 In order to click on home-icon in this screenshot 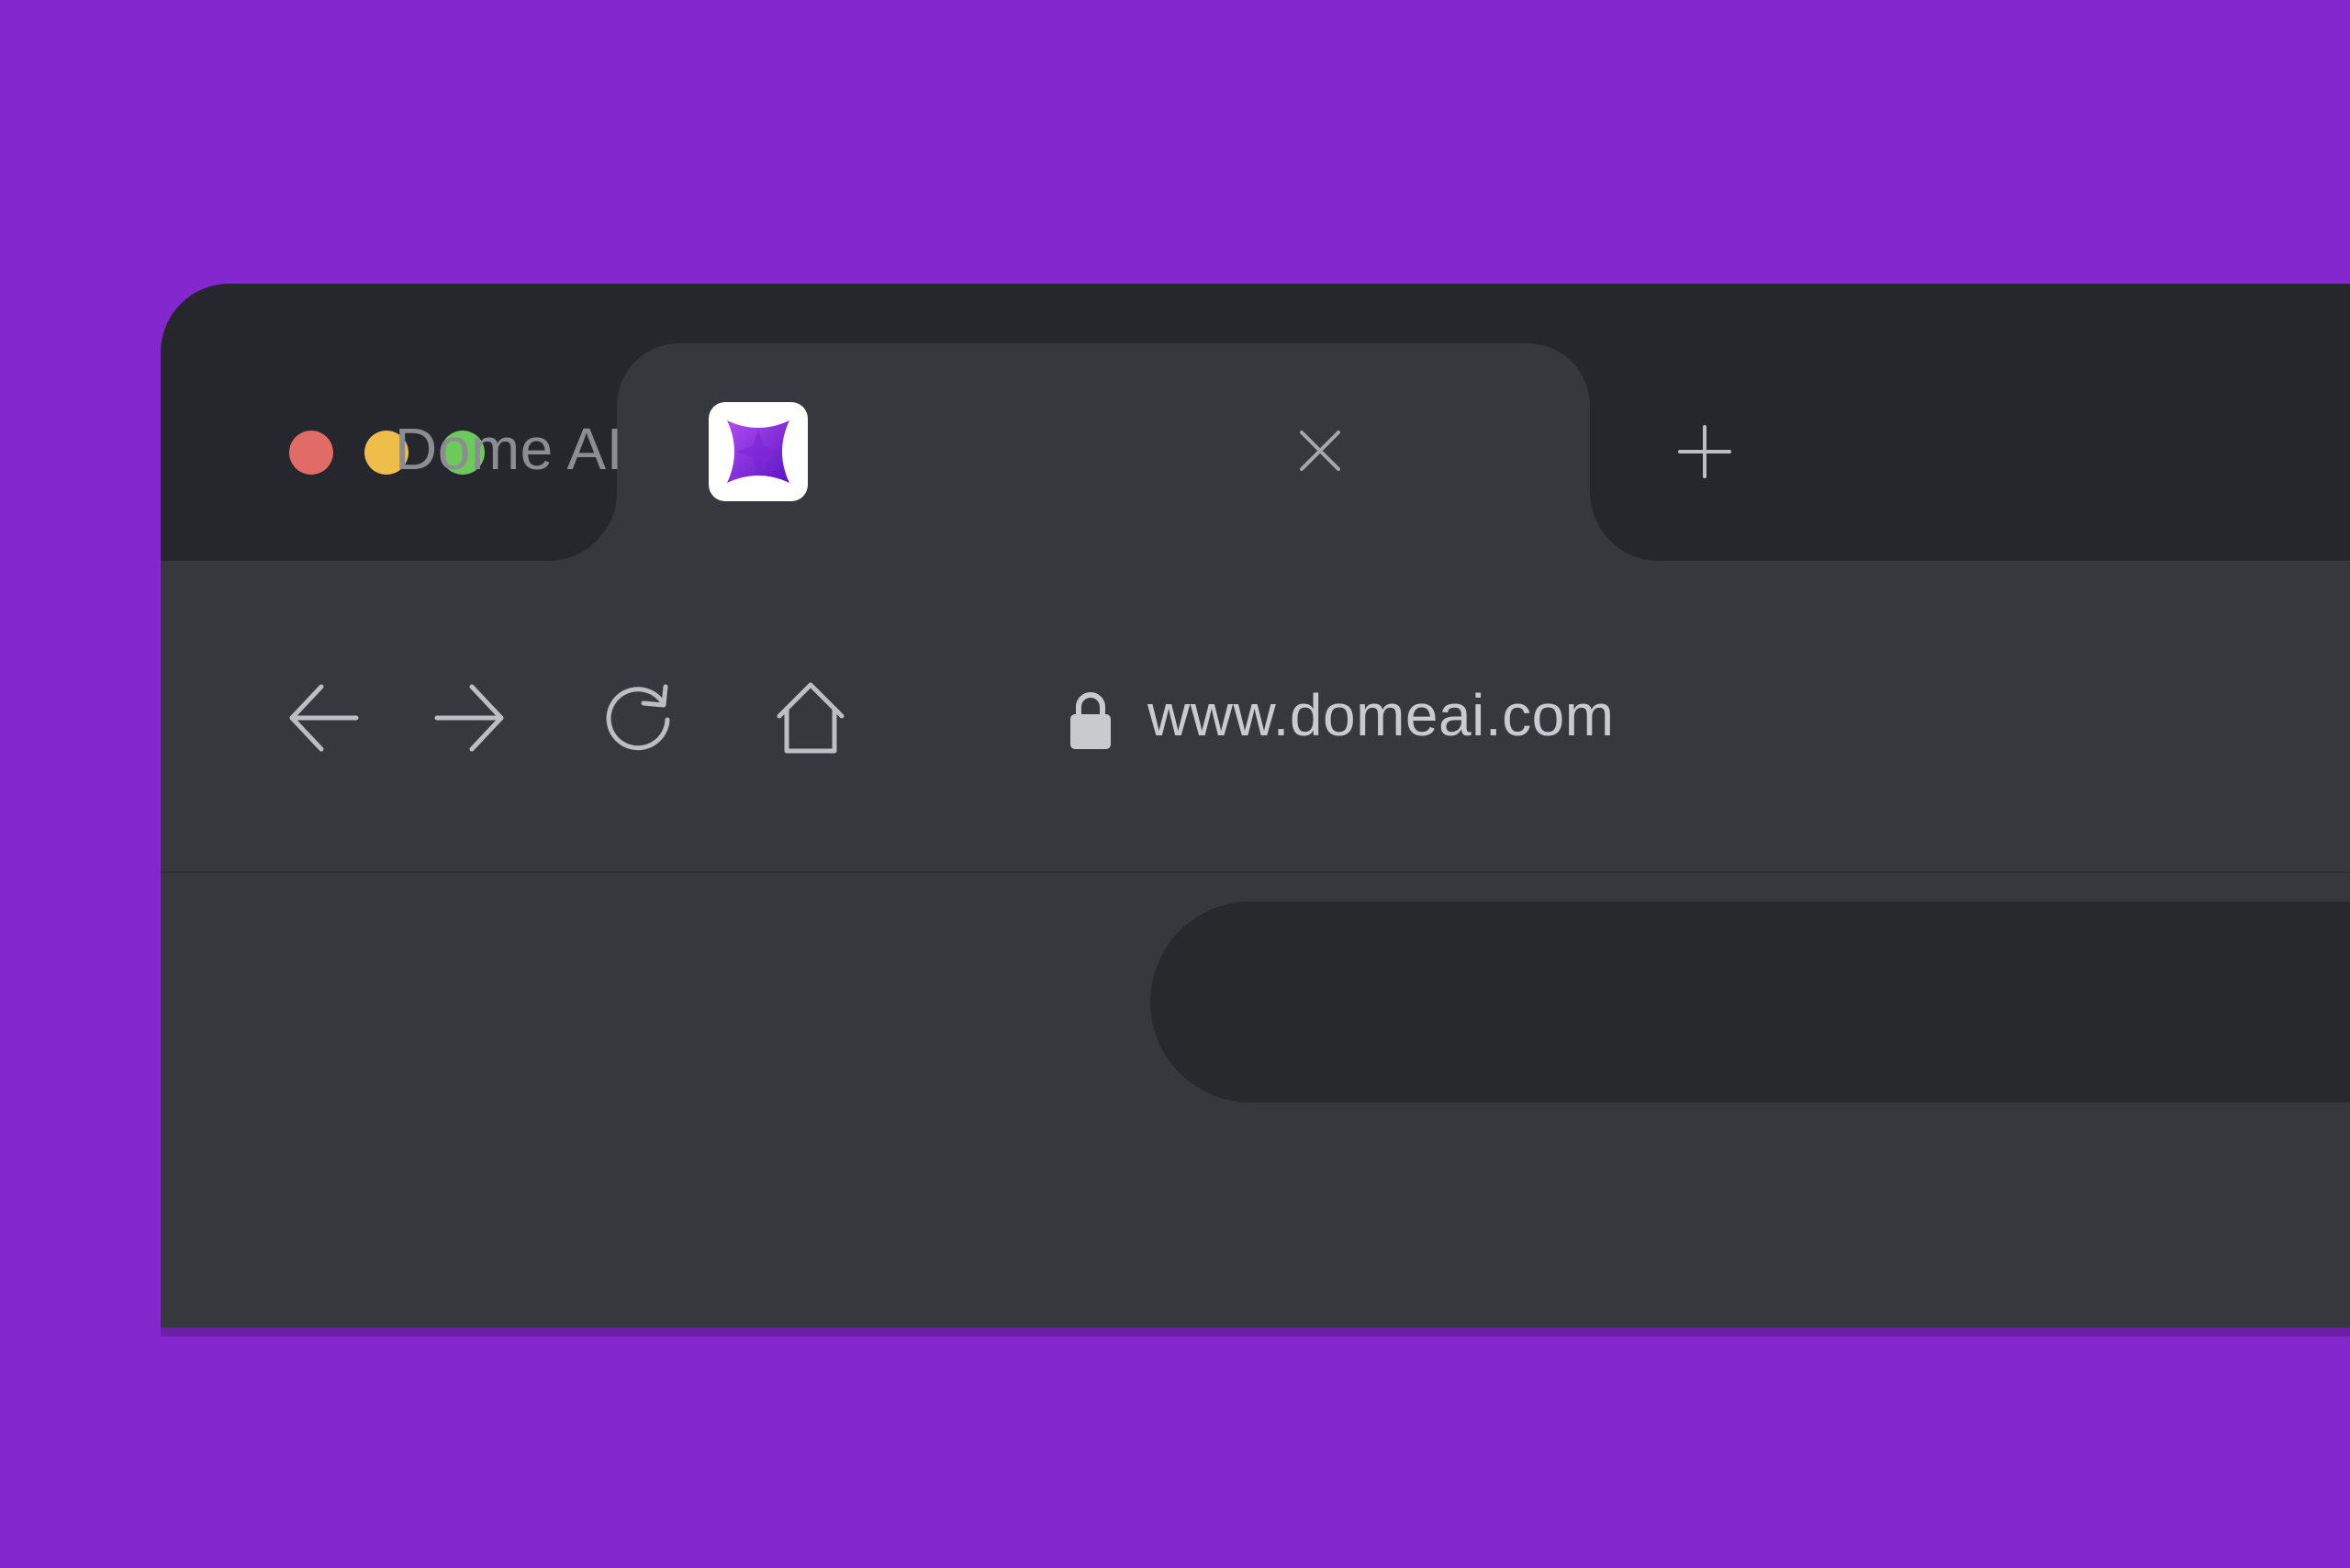, I will do `click(810, 718)`.